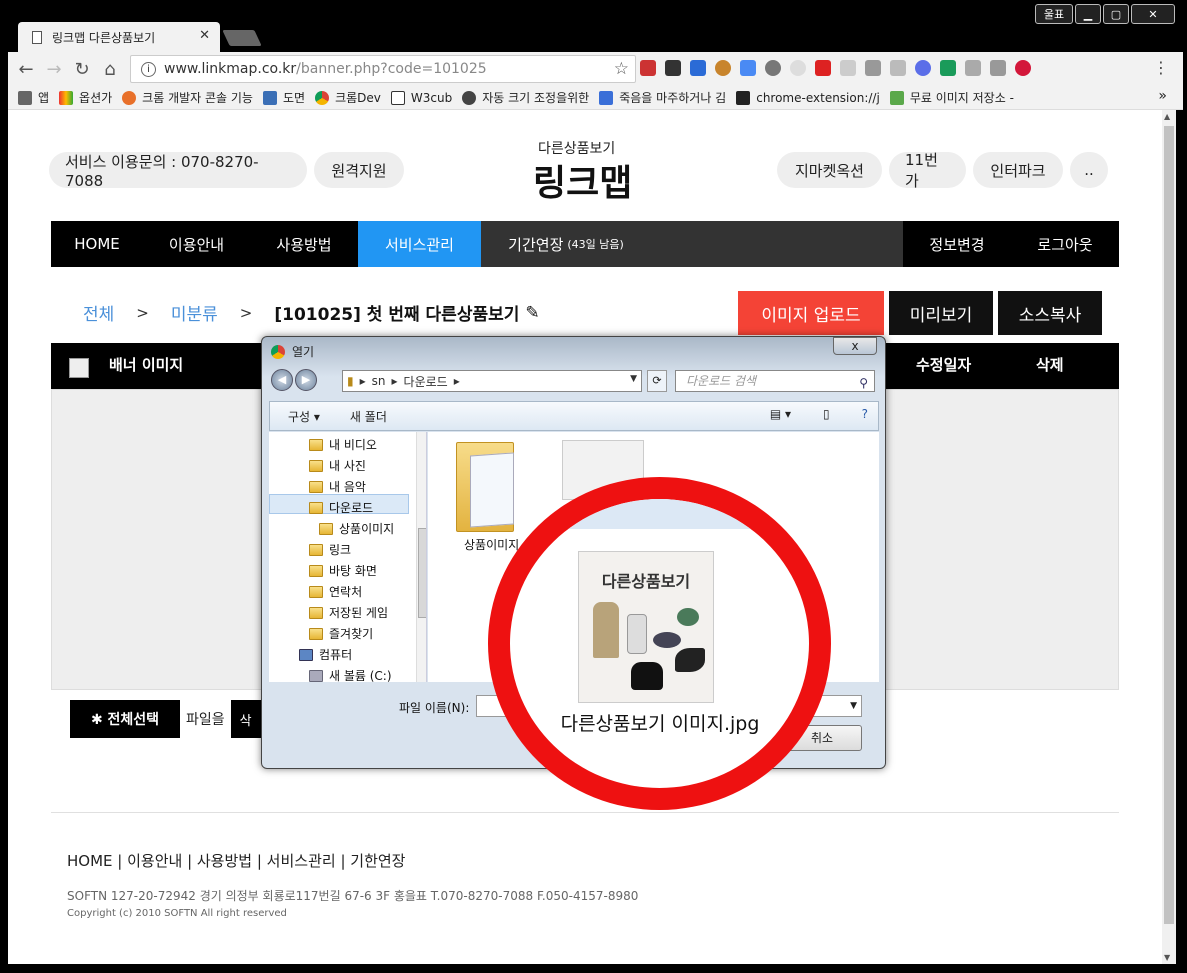 The image size is (1187, 973). I want to click on help-icon: ?, so click(865, 414).